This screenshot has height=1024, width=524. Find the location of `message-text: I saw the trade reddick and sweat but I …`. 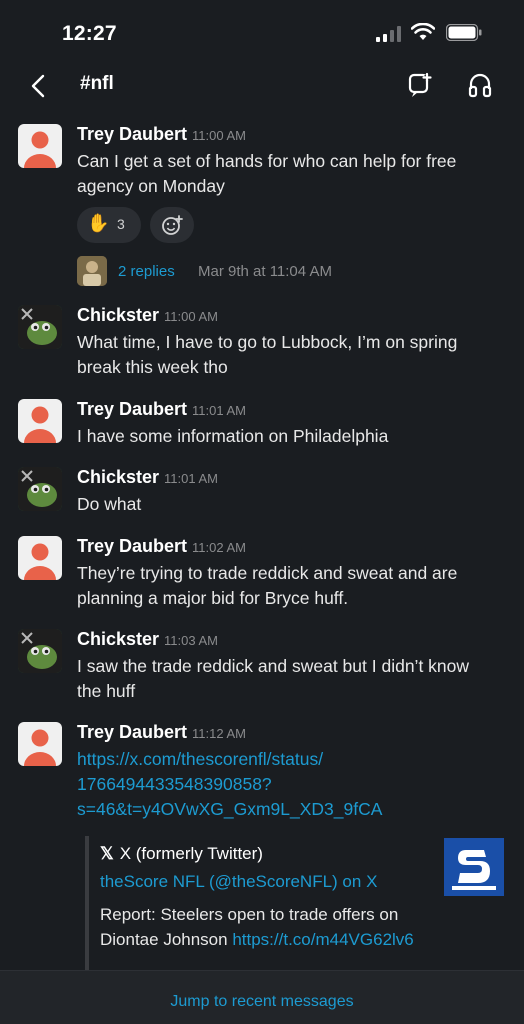

message-text: I saw the trade reddick and sweat but I … is located at coordinates (273, 678).